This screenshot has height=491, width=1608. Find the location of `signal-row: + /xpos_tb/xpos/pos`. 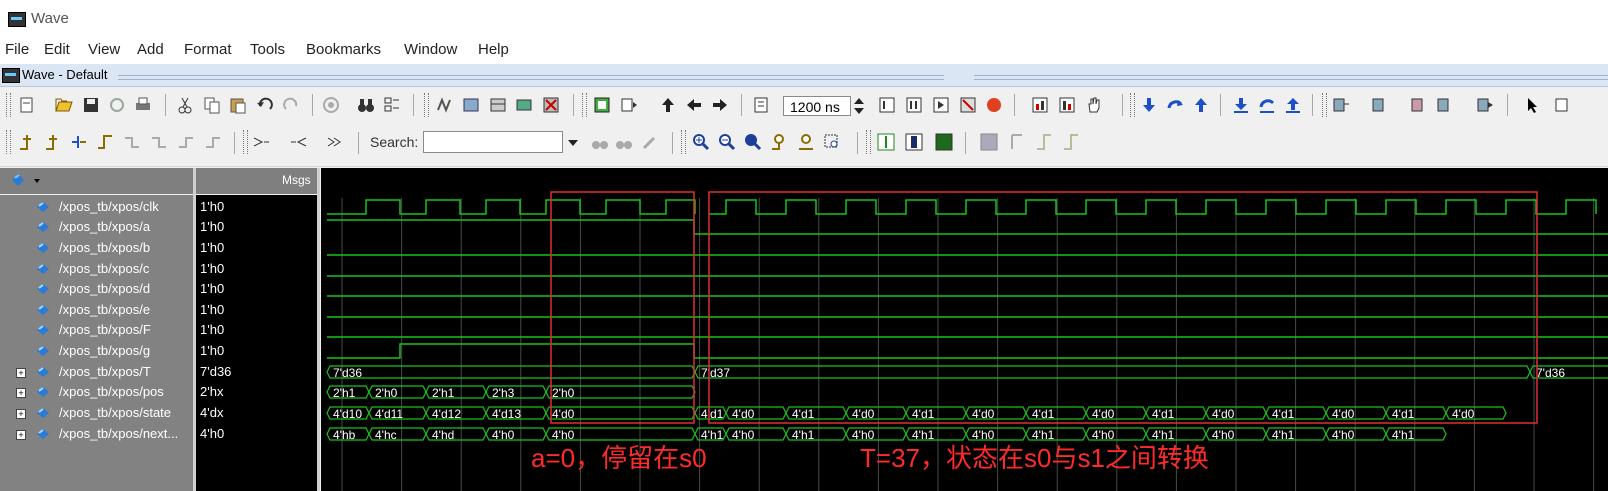

signal-row: + /xpos_tb/xpos/pos is located at coordinates (96, 392).